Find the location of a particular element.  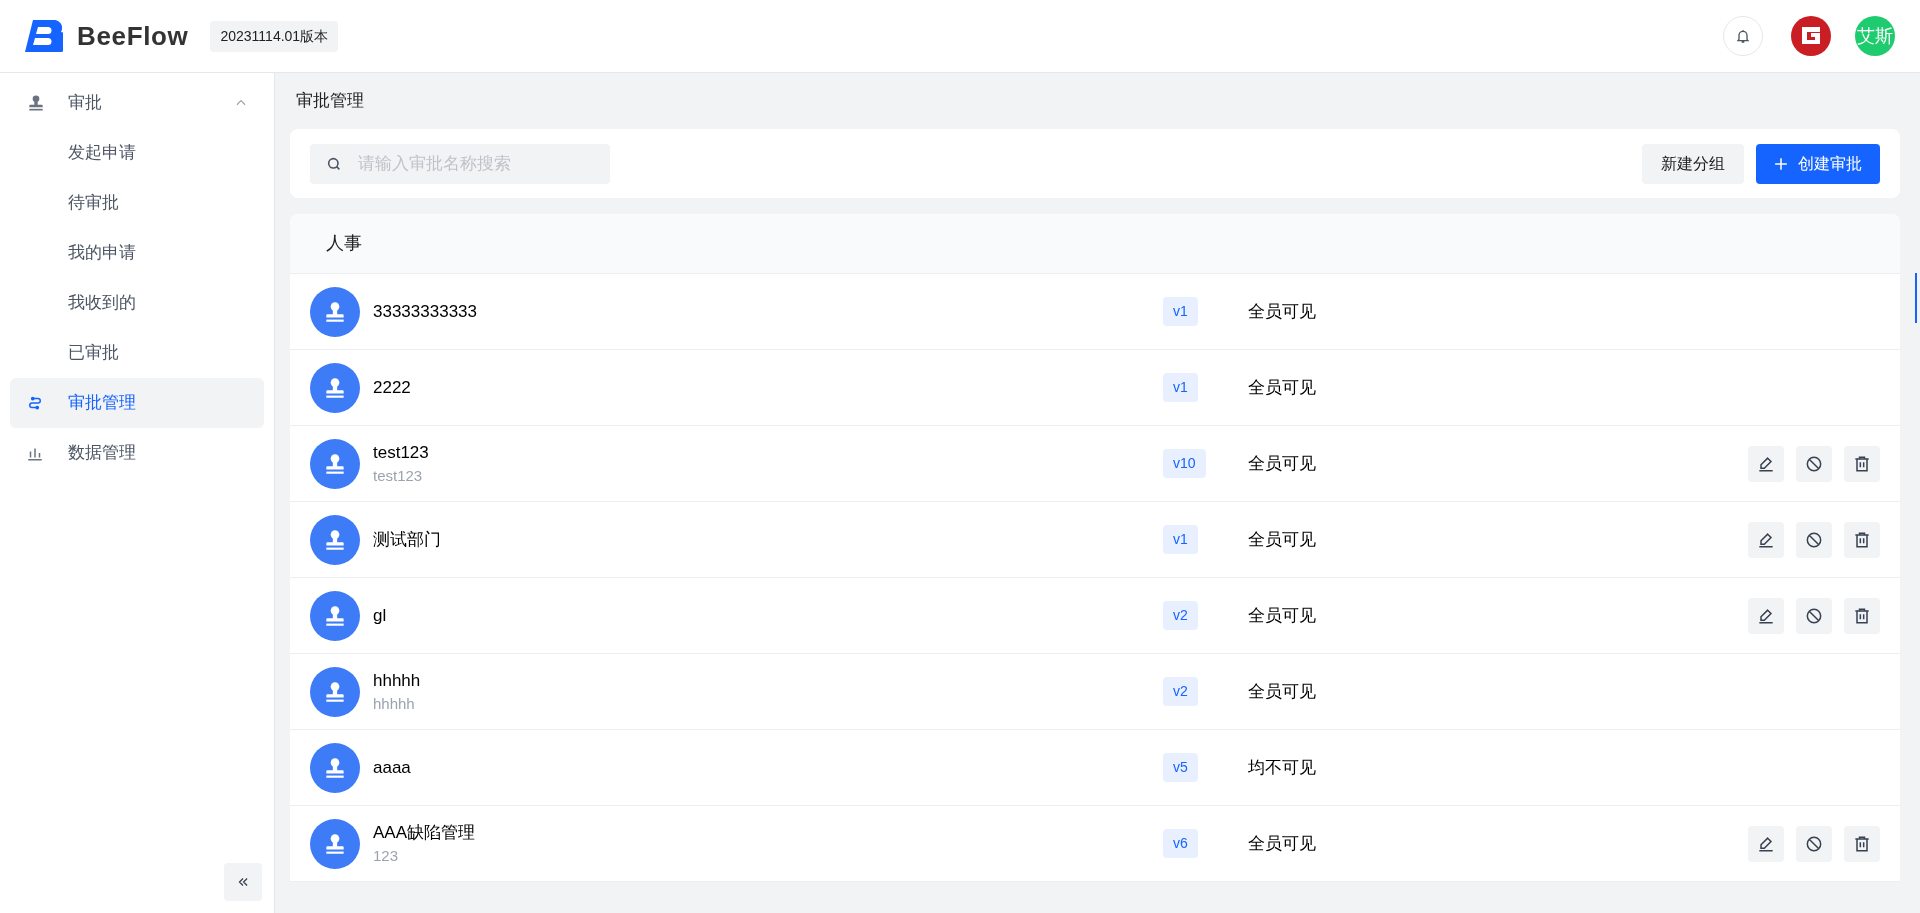

approval-name: 测试部门 is located at coordinates (407, 539).